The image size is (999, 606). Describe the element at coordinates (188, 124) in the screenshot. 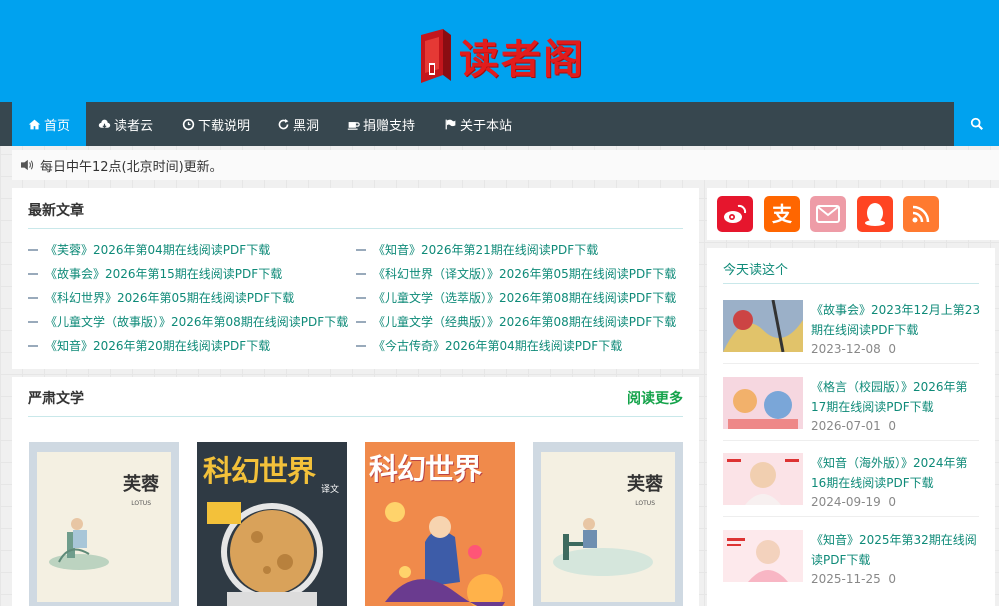

I see `clock-icon` at that location.